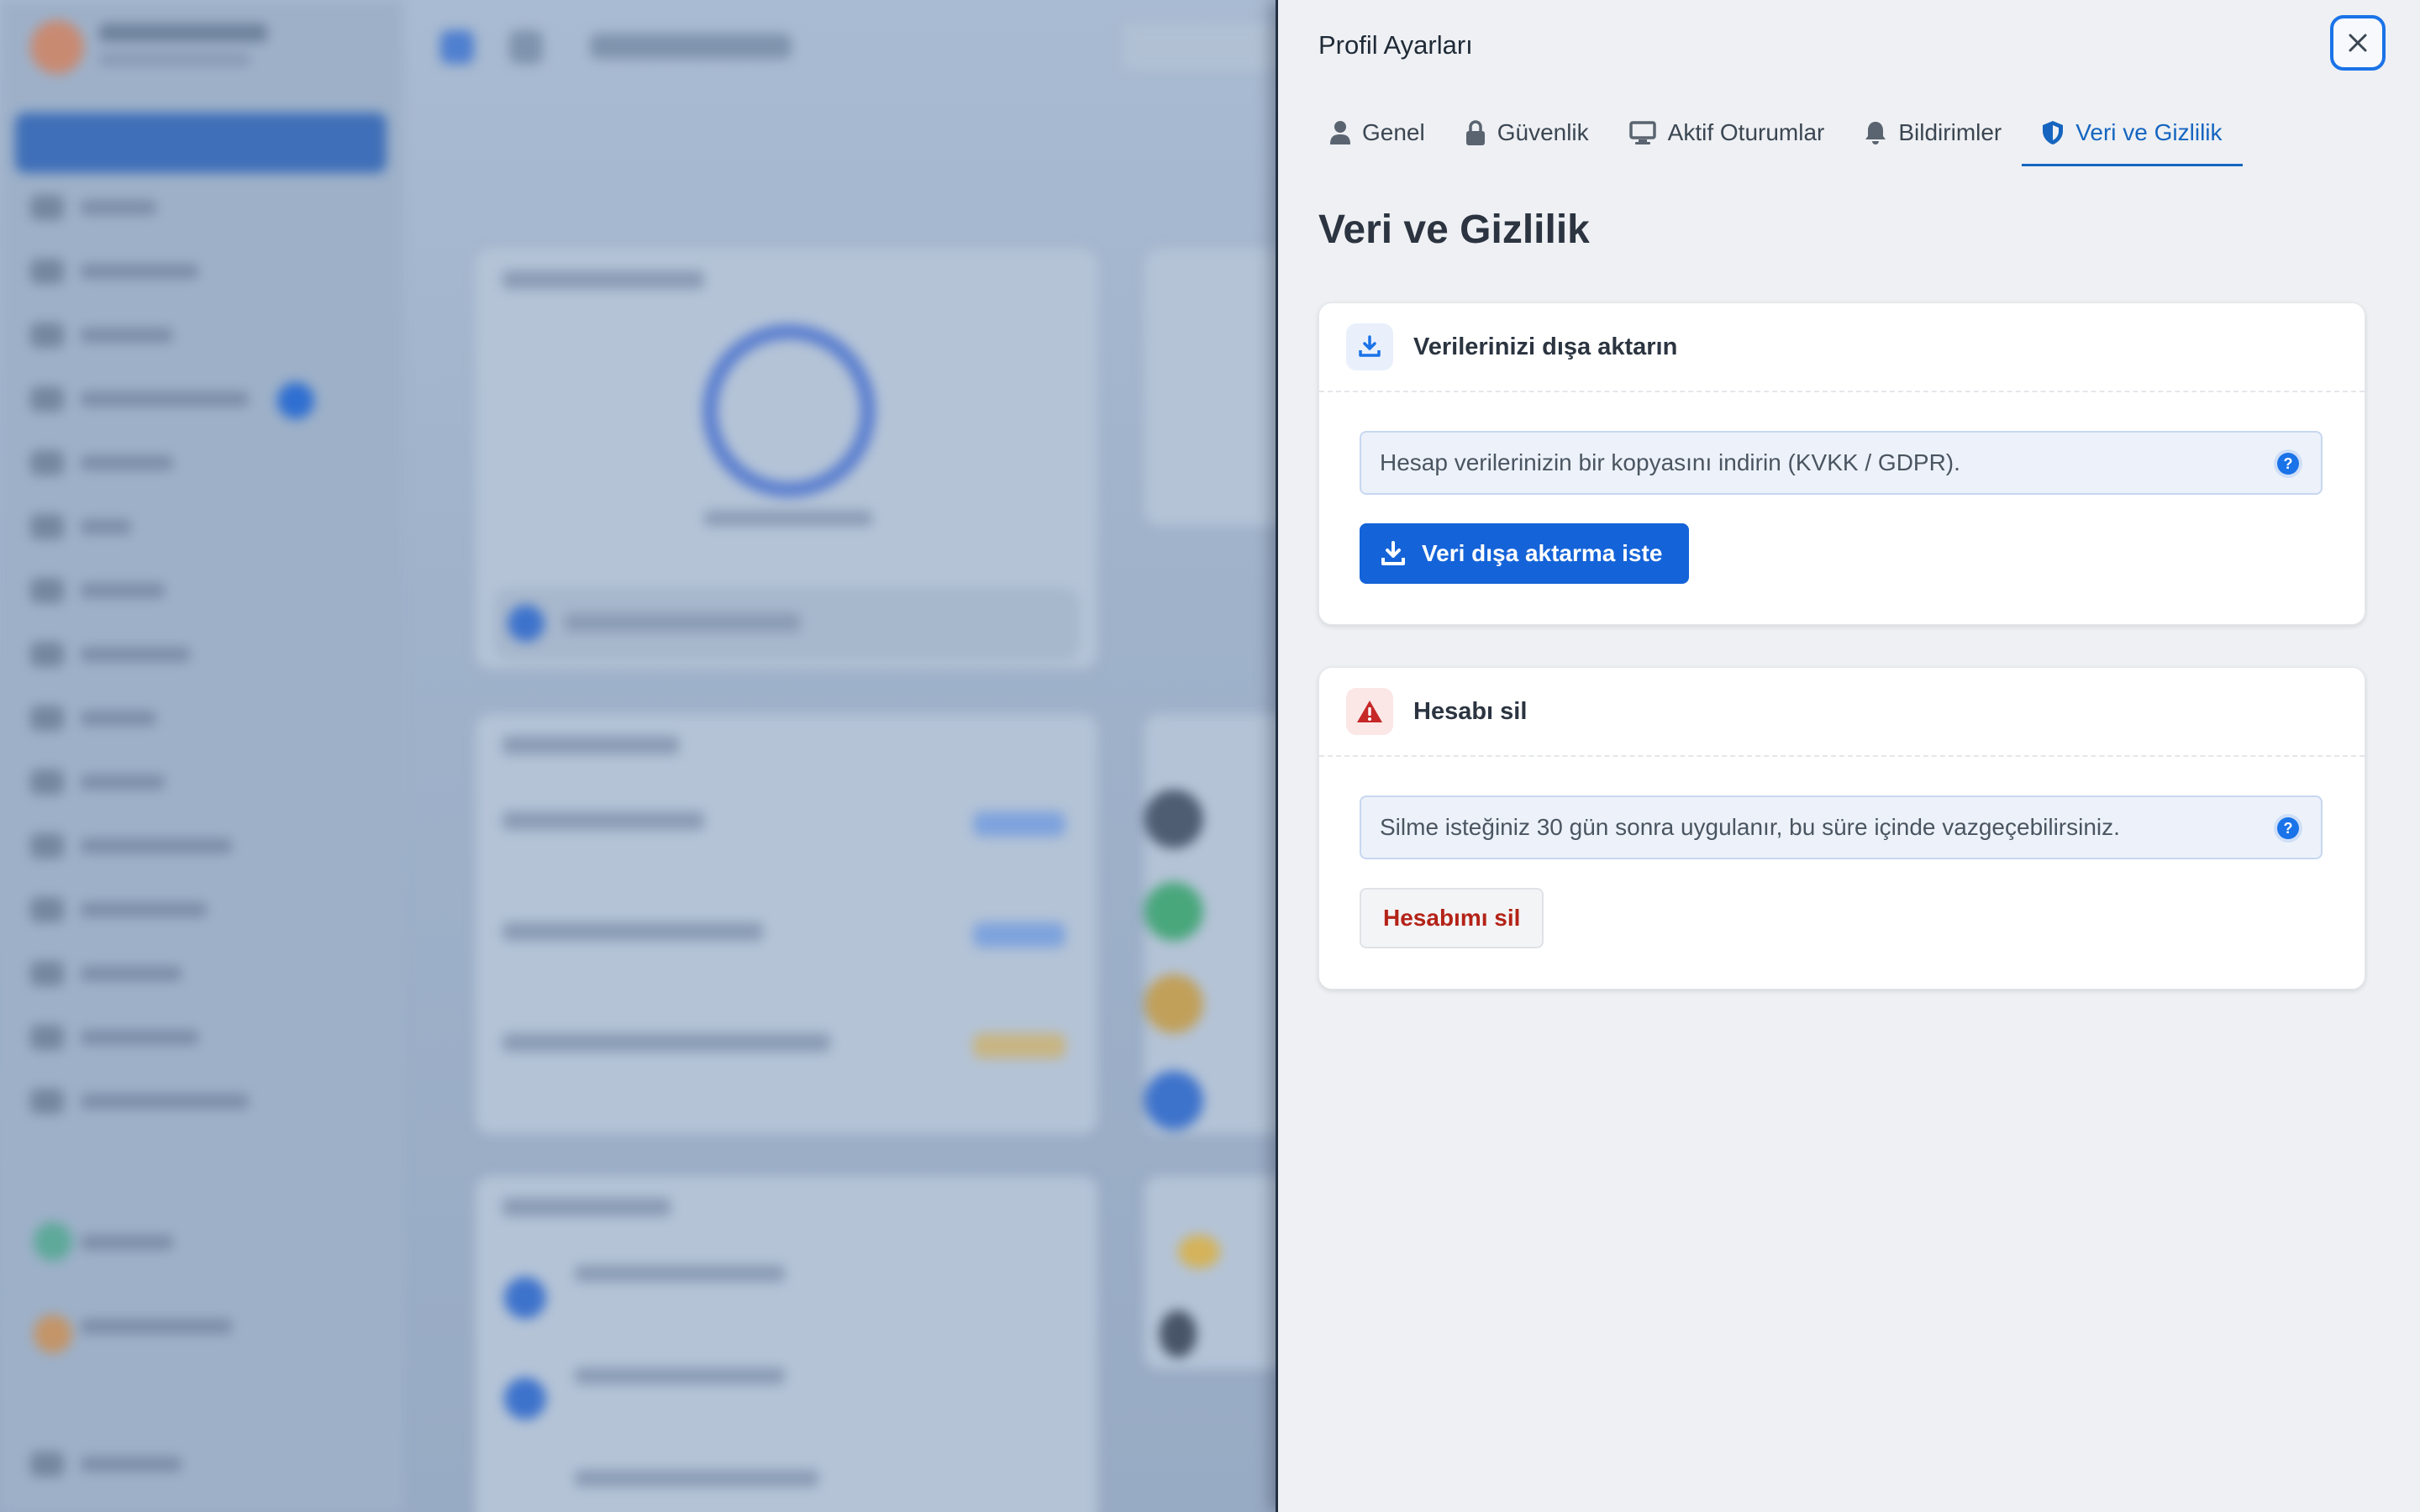 The width and height of the screenshot is (2420, 1512). I want to click on tab-active-sessions: Aktif Oturumlar, so click(1727, 133).